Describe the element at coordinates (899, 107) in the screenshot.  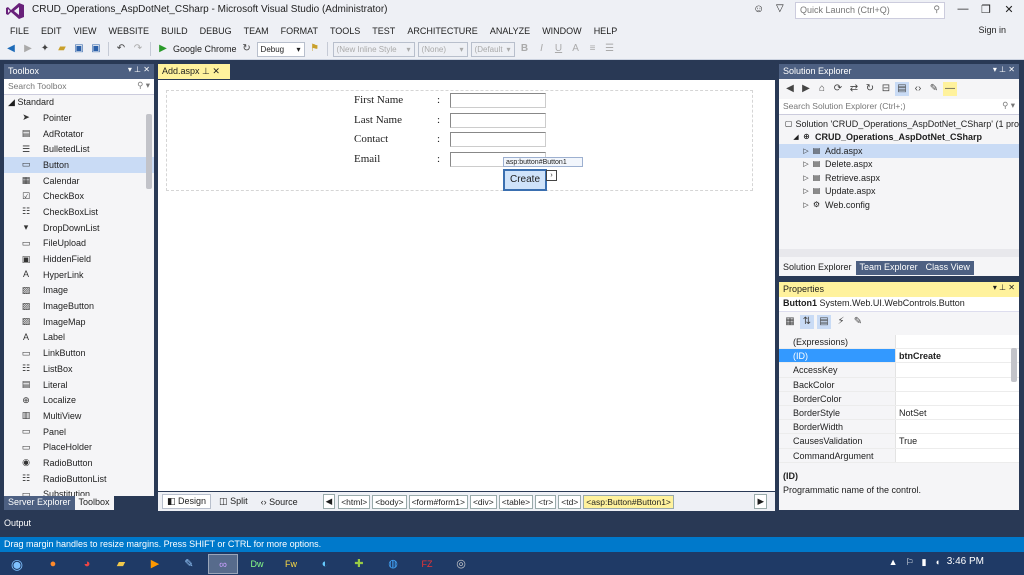
I see `solution-search-input: Search Solution Explorer (Ctrl+;) ⚲ ▾` at that location.